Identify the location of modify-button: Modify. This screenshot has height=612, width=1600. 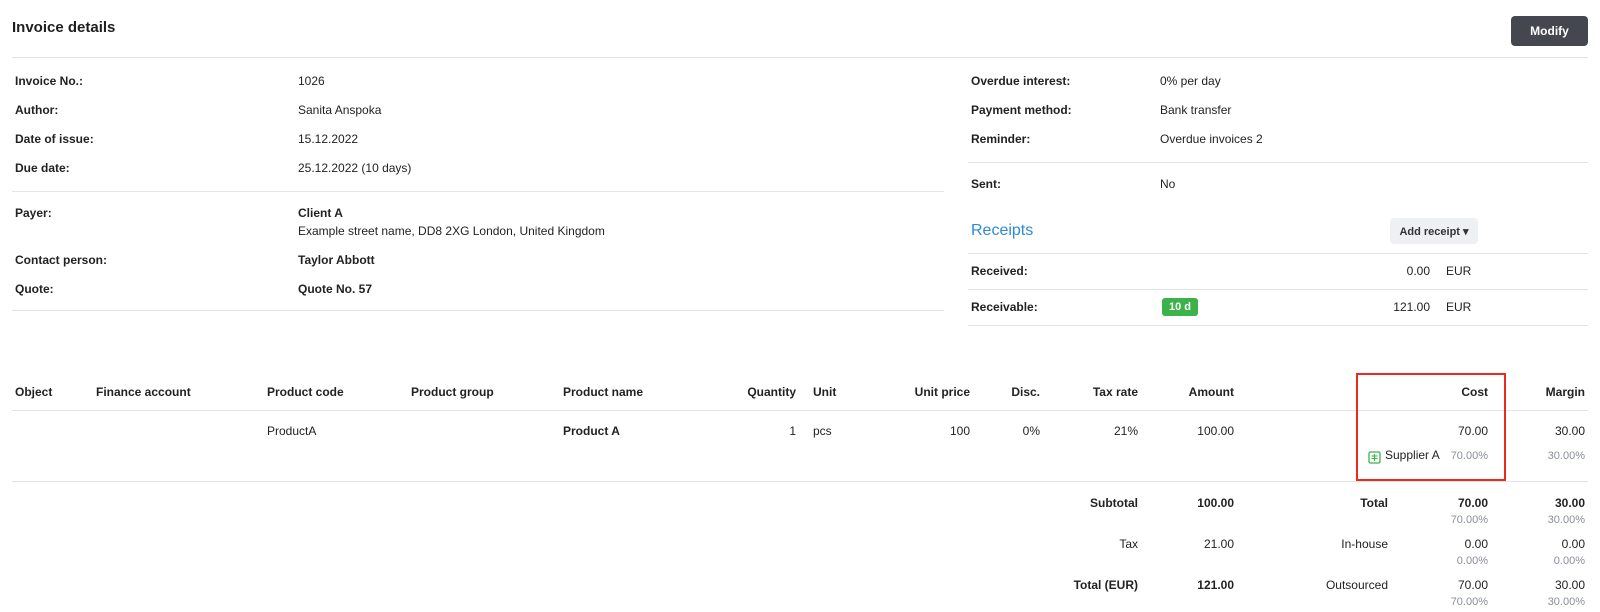
(1549, 31).